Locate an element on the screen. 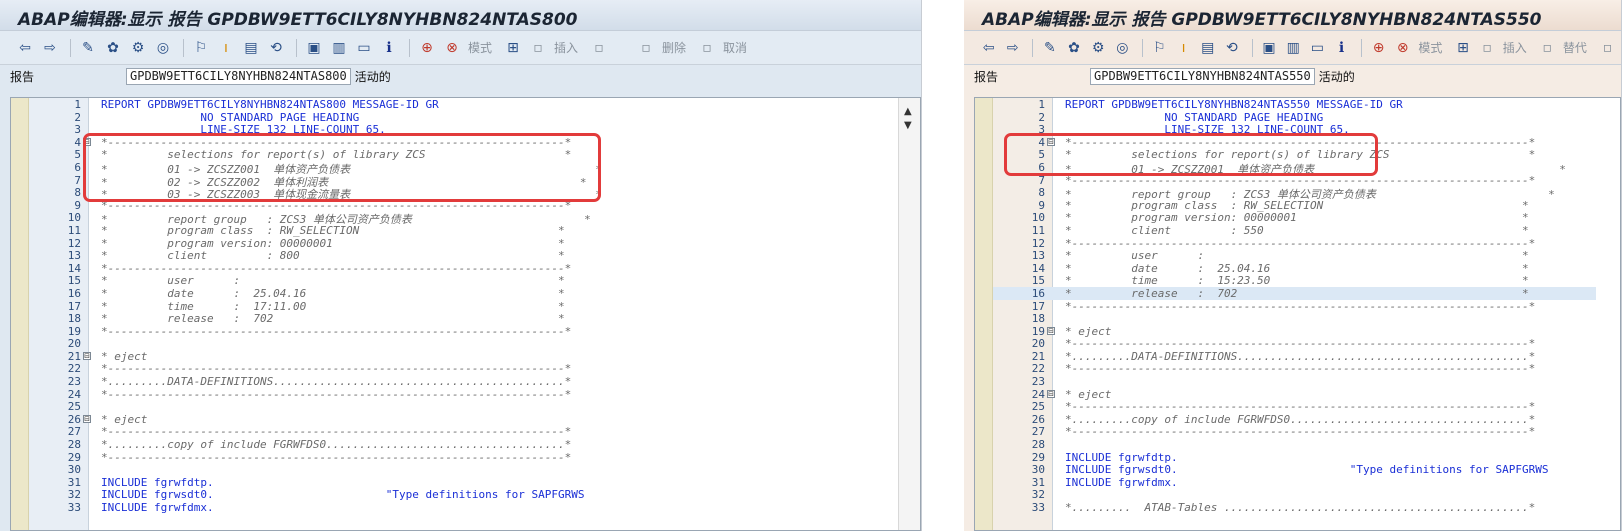  code-line: 19 ⊟ * eject is located at coordinates (1294, 331).